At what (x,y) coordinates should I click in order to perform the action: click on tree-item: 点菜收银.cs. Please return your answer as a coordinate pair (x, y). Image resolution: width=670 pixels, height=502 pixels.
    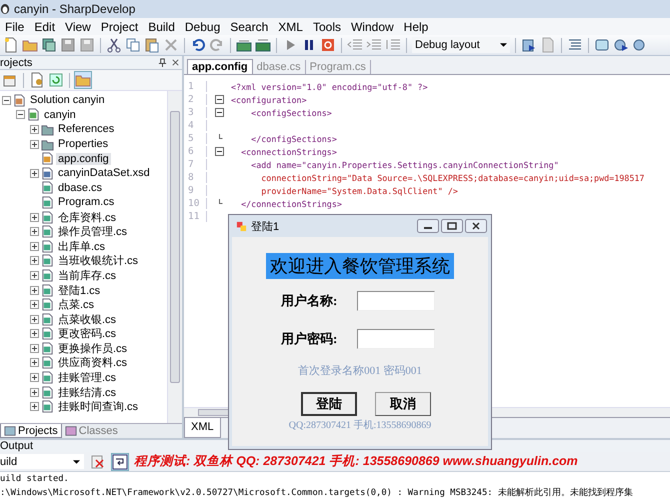
    Looking at the image, I should click on (87, 319).